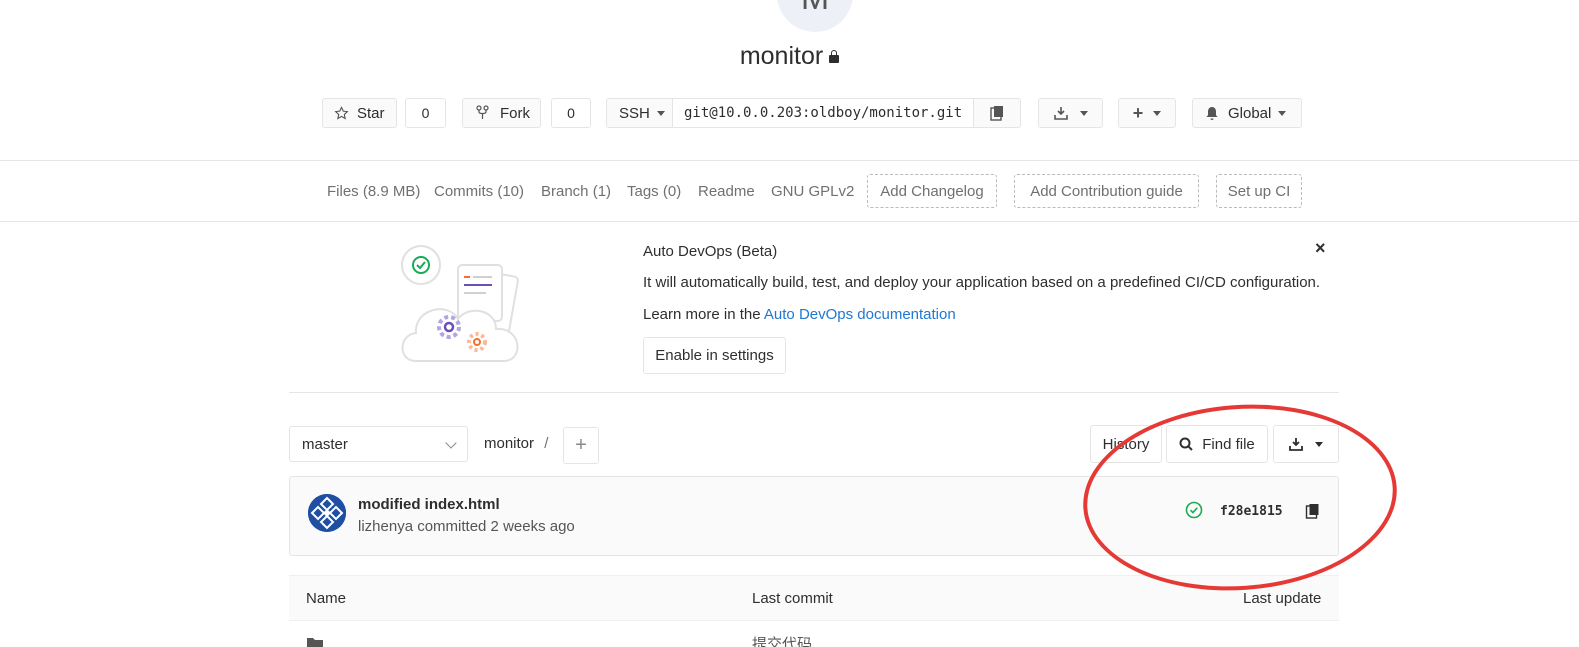 This screenshot has height=647, width=1579. I want to click on copy-url-button, so click(997, 113).